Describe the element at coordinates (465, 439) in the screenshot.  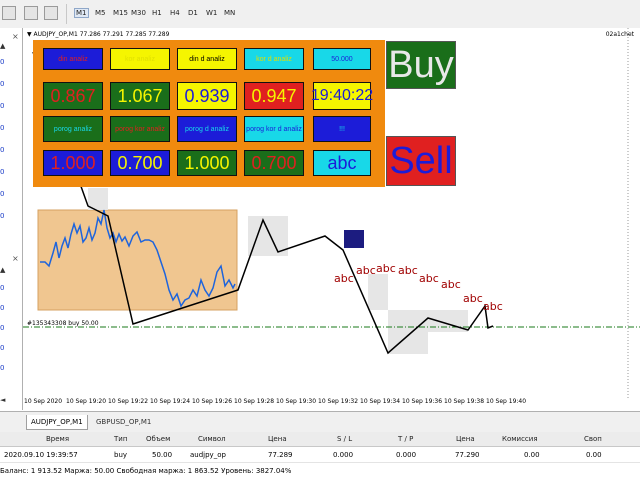
I see `col-cur-price: Цена` at that location.